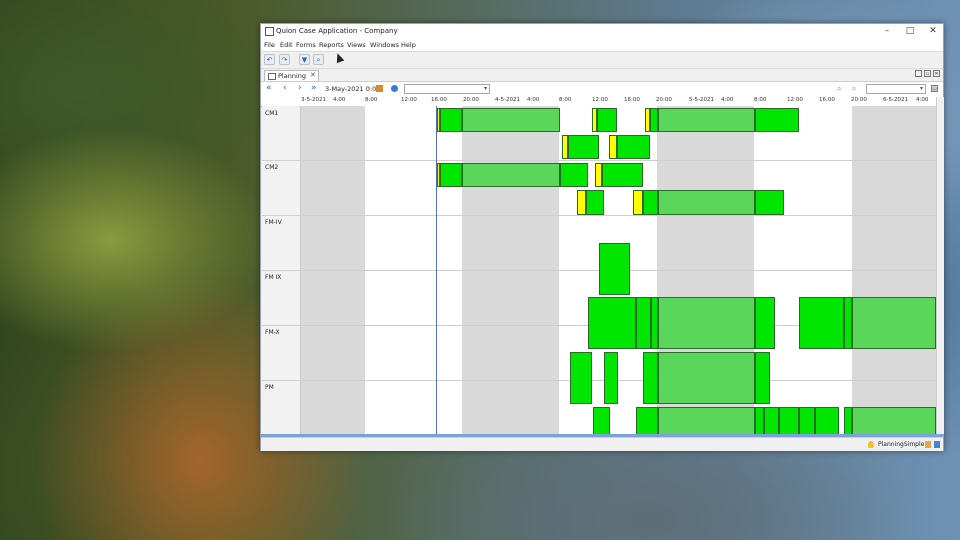 The width and height of the screenshot is (960, 540). I want to click on window-title: Quion Case Application - Company, so click(337, 31).